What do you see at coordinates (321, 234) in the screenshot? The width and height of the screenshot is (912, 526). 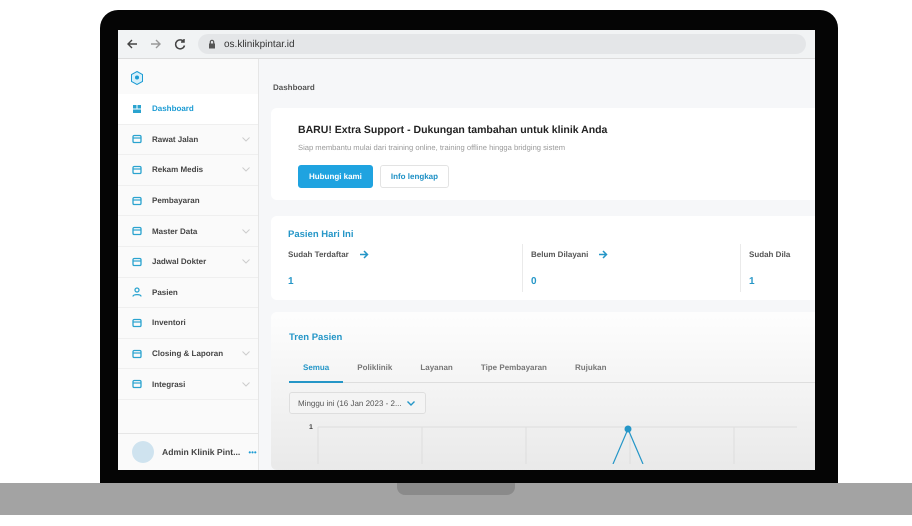 I see `section-title: Pasien Hari Ini` at bounding box center [321, 234].